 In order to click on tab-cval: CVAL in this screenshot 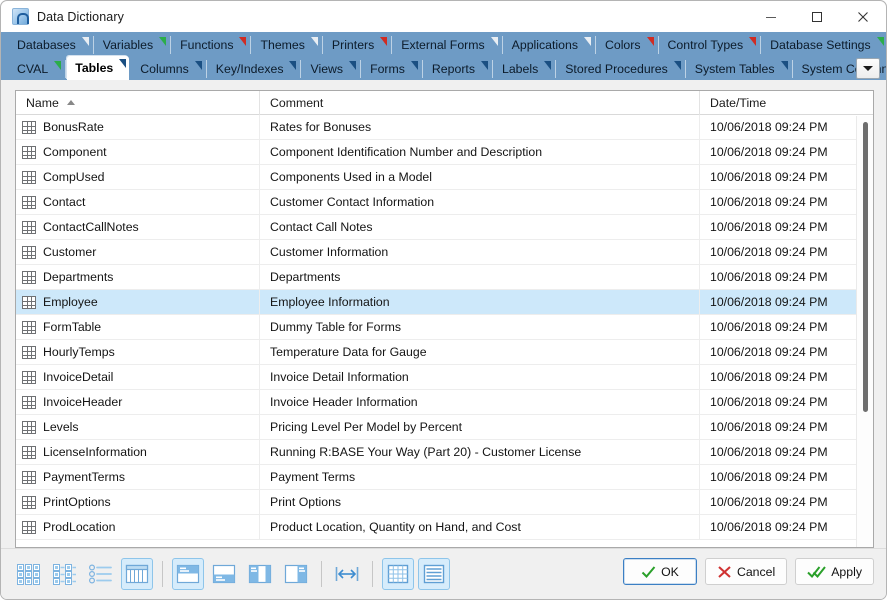, I will do `click(38, 69)`.